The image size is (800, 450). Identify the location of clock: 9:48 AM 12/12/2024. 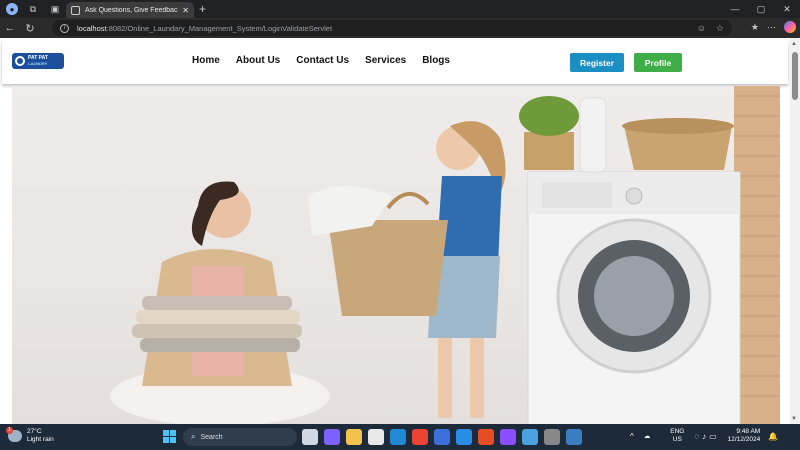
(744, 436).